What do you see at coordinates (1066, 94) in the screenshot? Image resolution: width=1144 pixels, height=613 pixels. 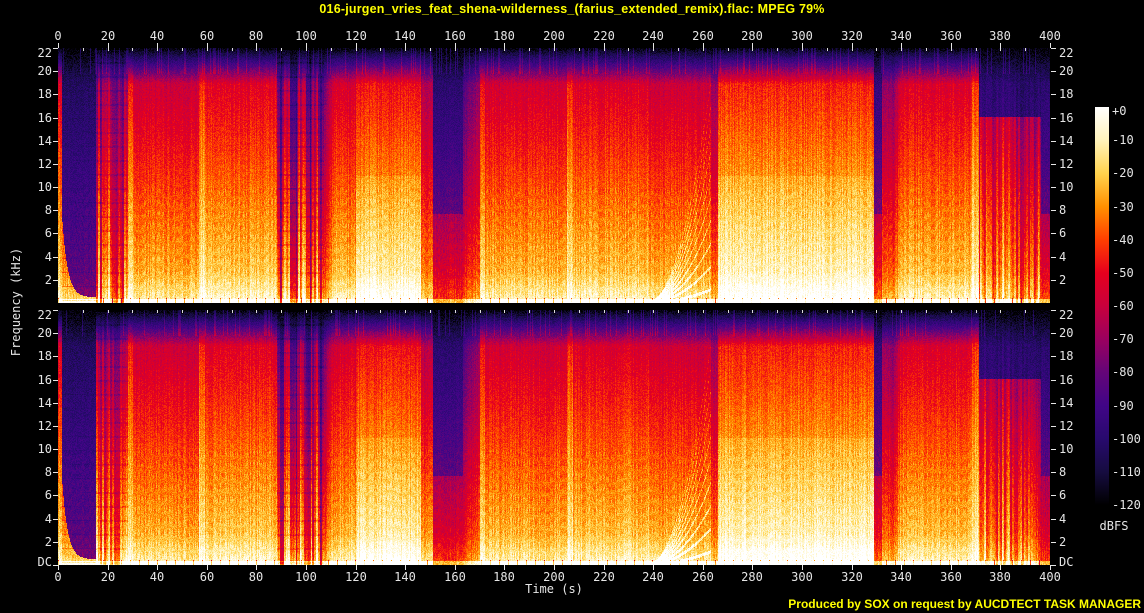 I see `y-tick-label: 18` at bounding box center [1066, 94].